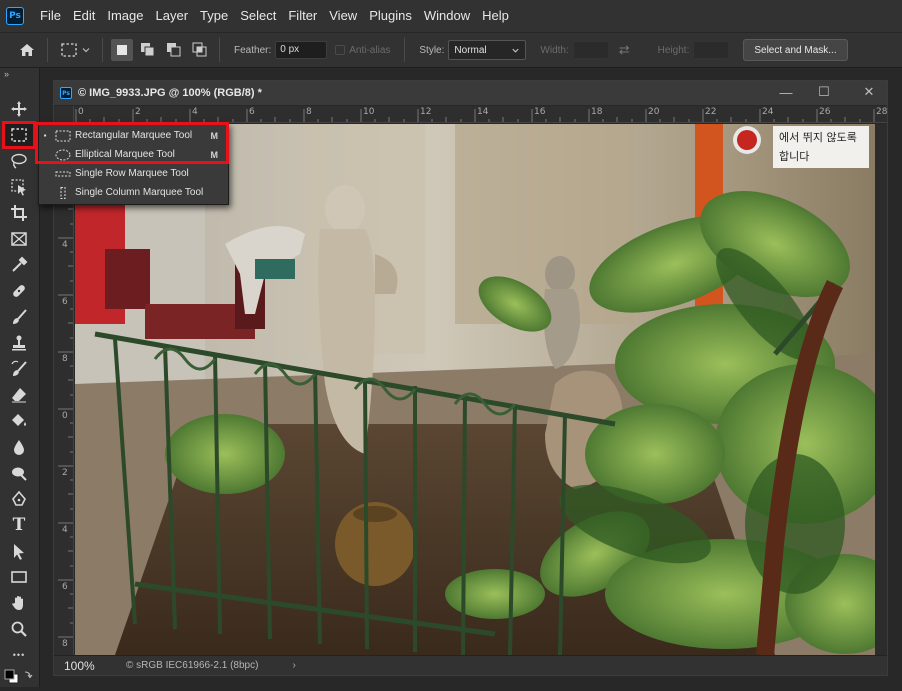 This screenshot has width=902, height=691. I want to click on flyout-item-label: Rectangular Marquee Tool, so click(134, 135).